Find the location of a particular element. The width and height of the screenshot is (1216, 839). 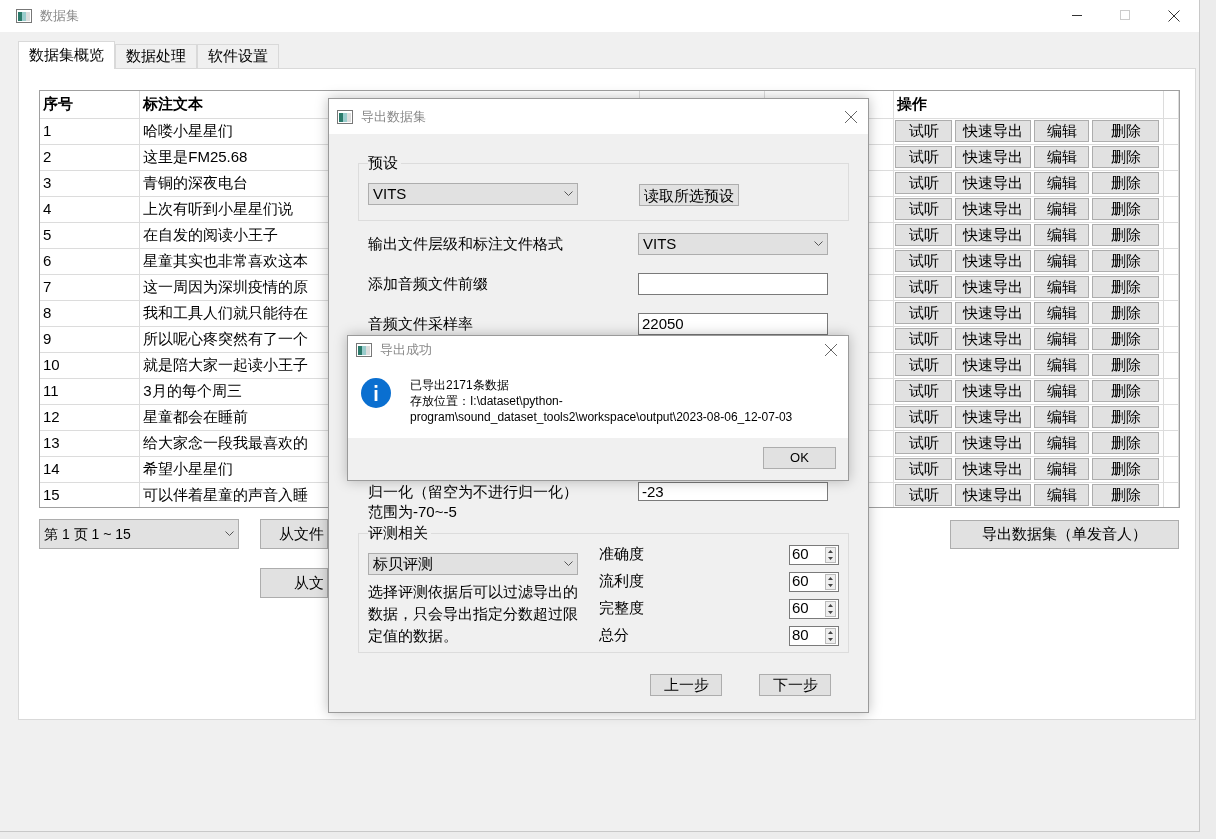

dropdown: 标贝评测 is located at coordinates (473, 564).